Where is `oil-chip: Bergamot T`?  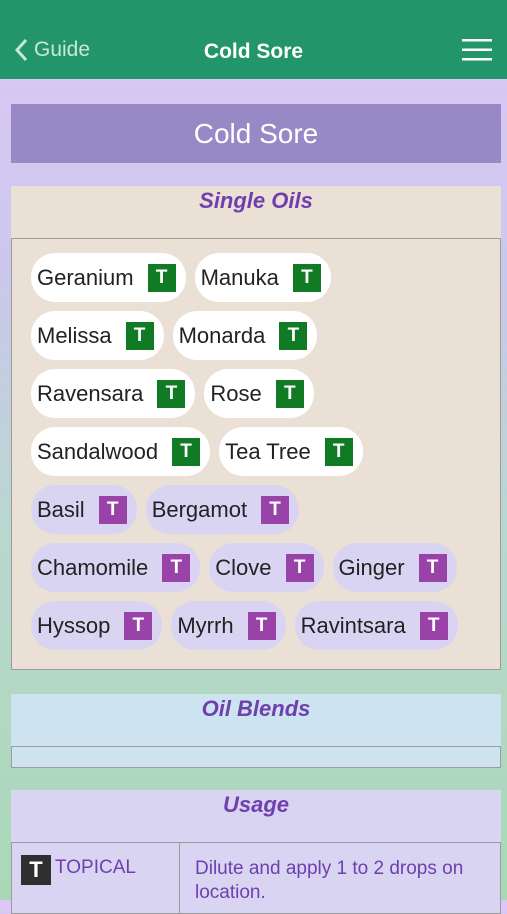
oil-chip: Bergamot T is located at coordinates (222, 509).